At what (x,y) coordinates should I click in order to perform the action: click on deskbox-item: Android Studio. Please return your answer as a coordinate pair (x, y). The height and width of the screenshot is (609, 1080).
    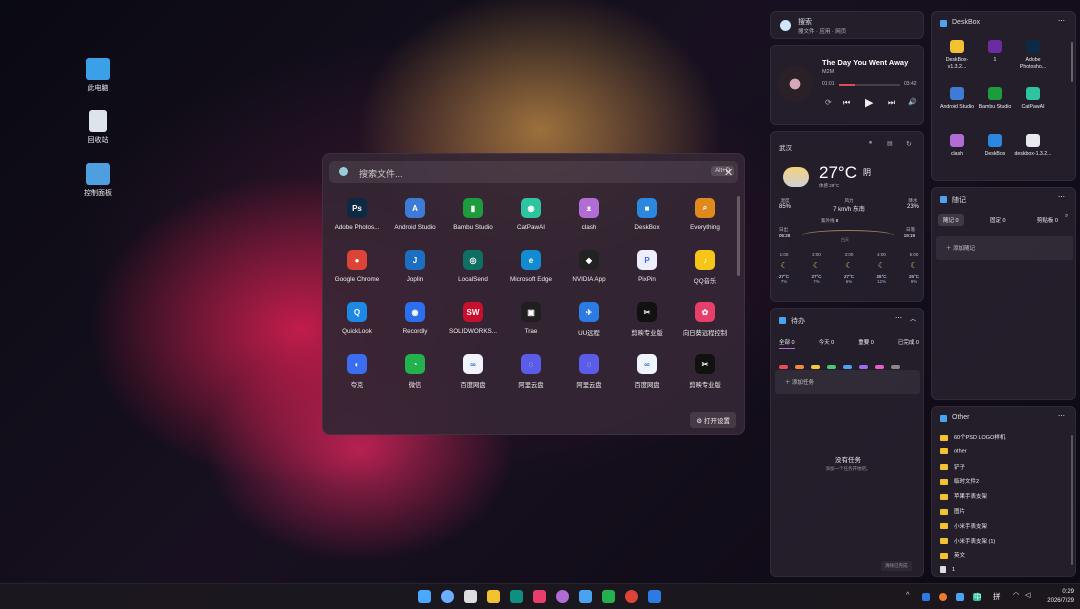
    Looking at the image, I should click on (957, 108).